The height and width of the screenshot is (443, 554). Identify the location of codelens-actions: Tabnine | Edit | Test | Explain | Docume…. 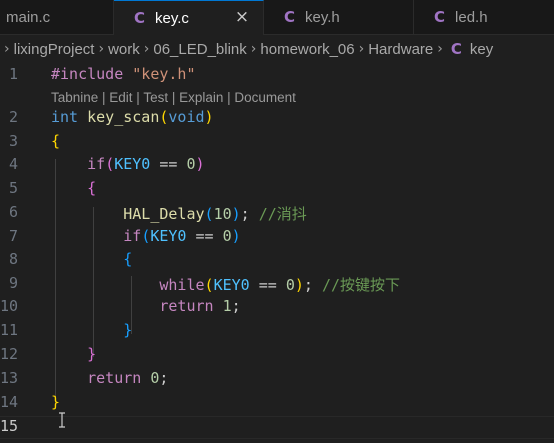
(173, 97).